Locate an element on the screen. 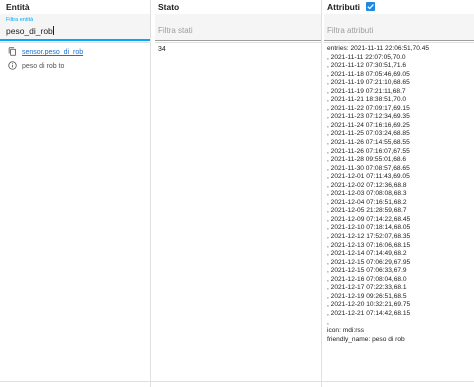 This screenshot has height=387, width=474. attribute-line: , 2021-11-12 07:30:51,71.6 is located at coordinates (367, 66).